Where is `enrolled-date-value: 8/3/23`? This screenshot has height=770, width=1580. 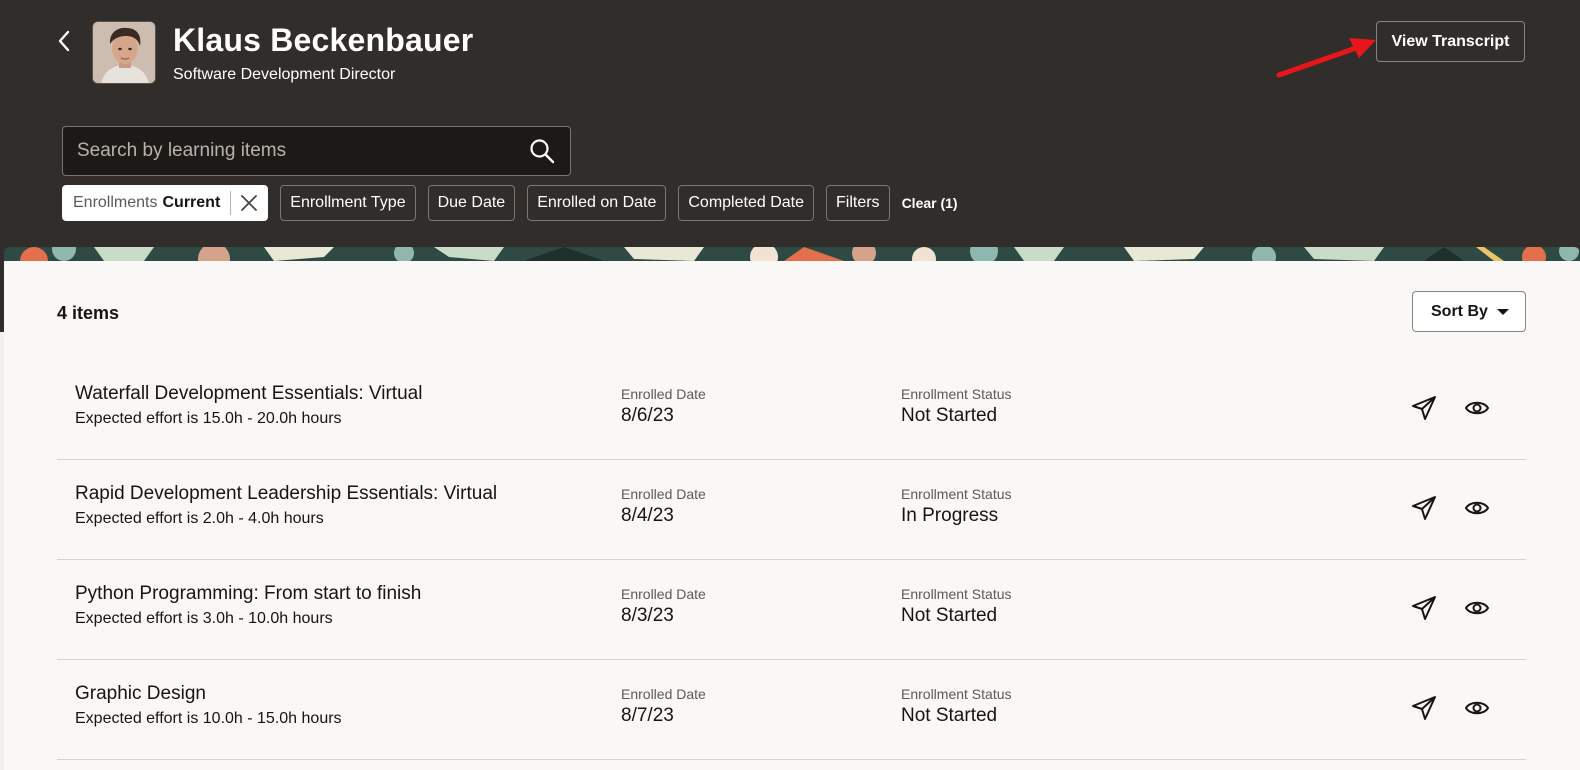
enrolled-date-value: 8/3/23 is located at coordinates (647, 615).